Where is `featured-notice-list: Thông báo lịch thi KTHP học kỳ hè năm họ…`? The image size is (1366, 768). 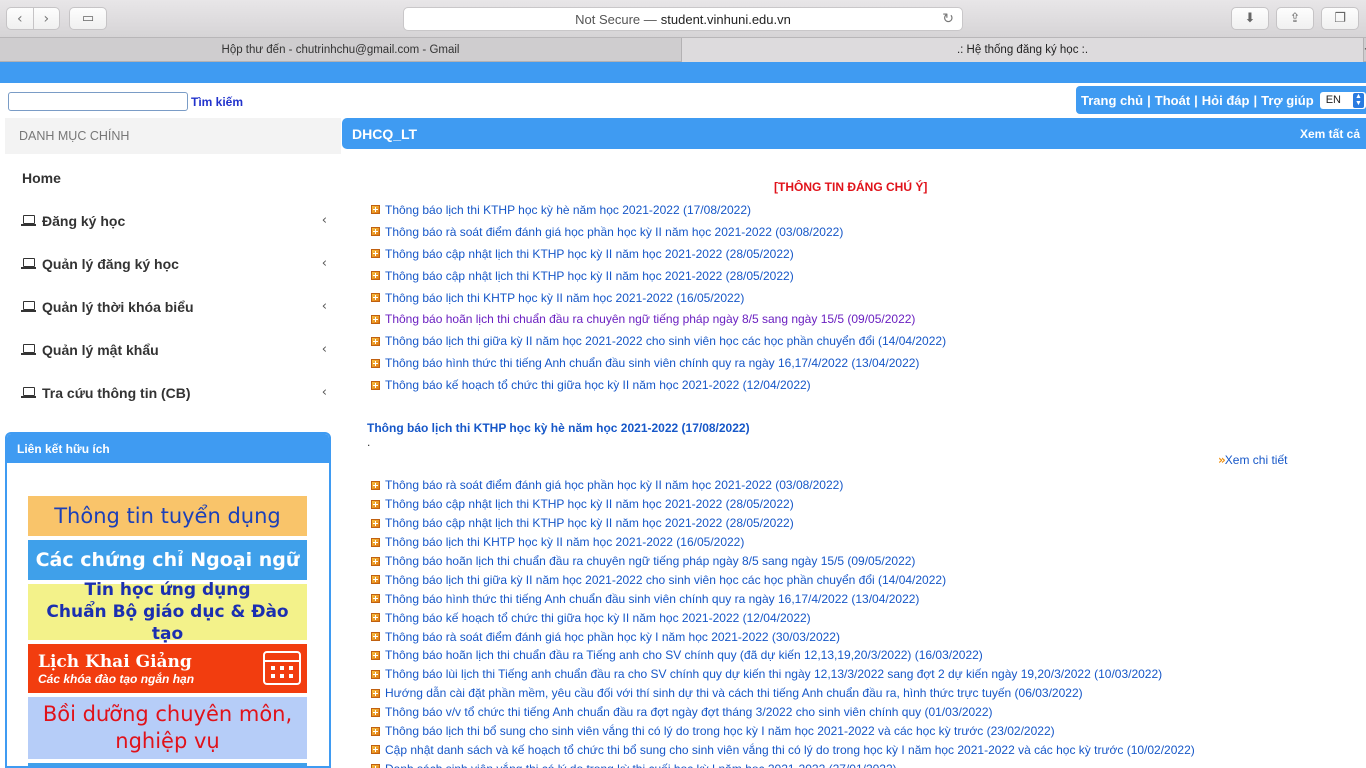
featured-notice-list: Thông báo lịch thi KTHP học kỳ hè năm họ… is located at coordinates (658, 297).